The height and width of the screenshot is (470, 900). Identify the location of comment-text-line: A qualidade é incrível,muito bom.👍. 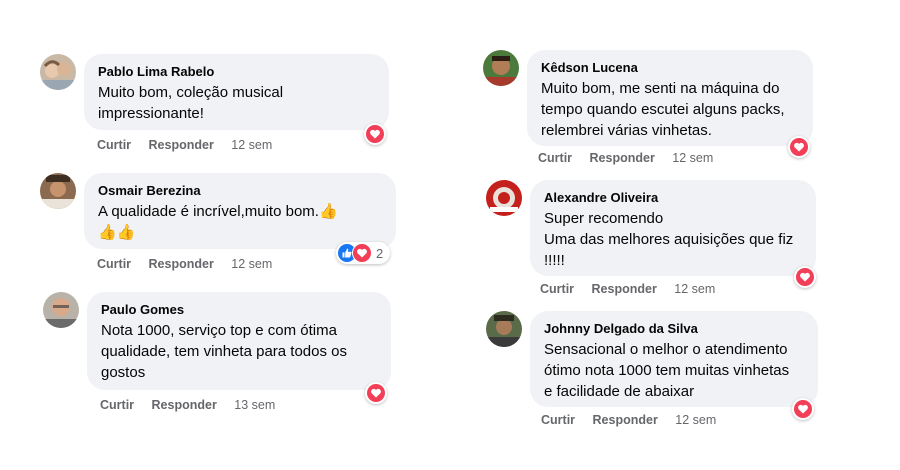
(218, 211).